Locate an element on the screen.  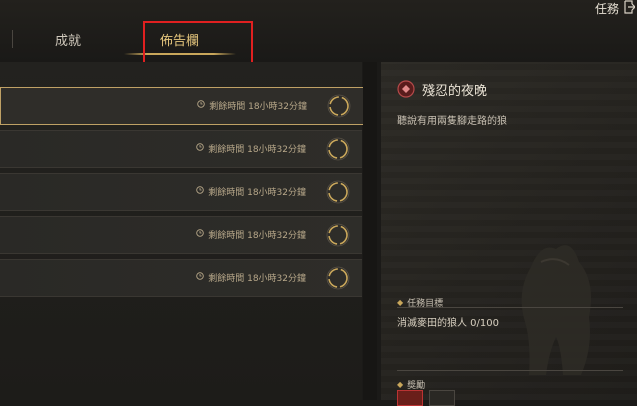
task-link: 任務 is located at coordinates (607, 8).